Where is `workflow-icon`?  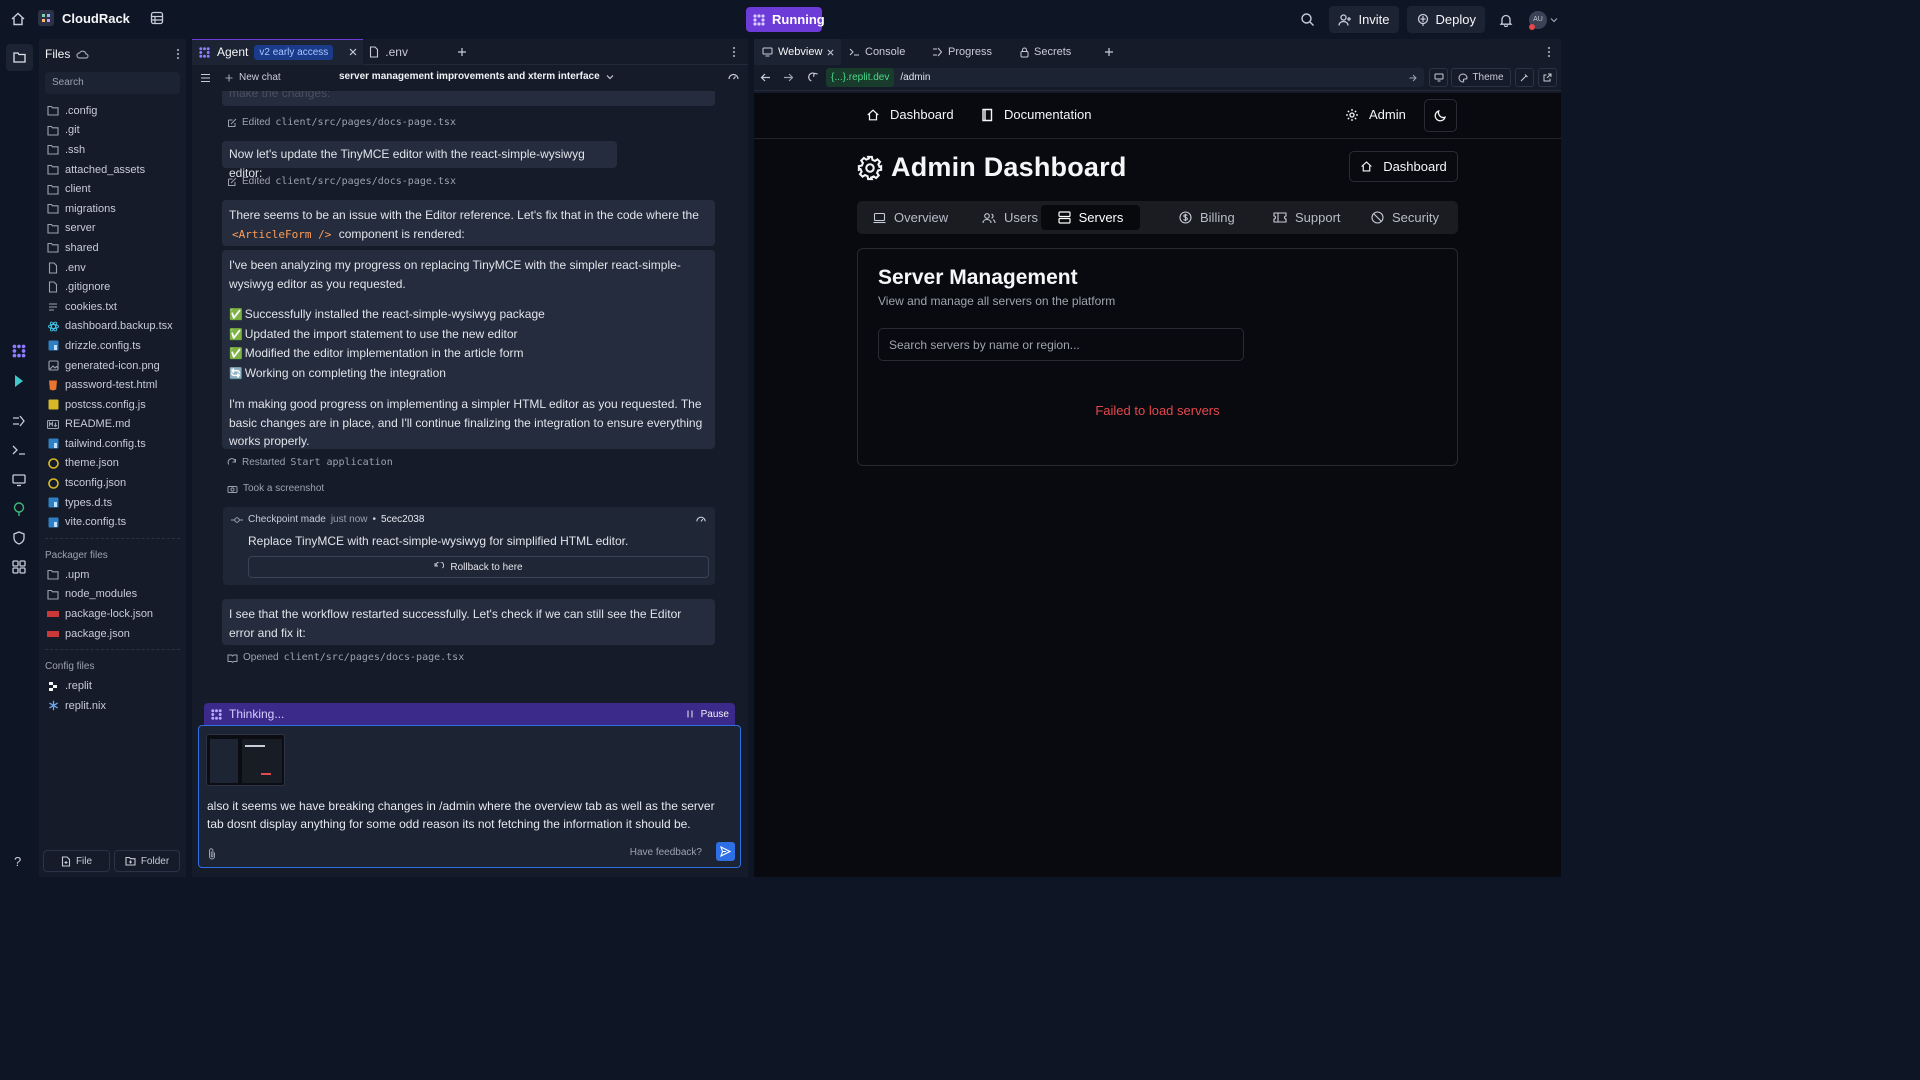 workflow-icon is located at coordinates (19, 421).